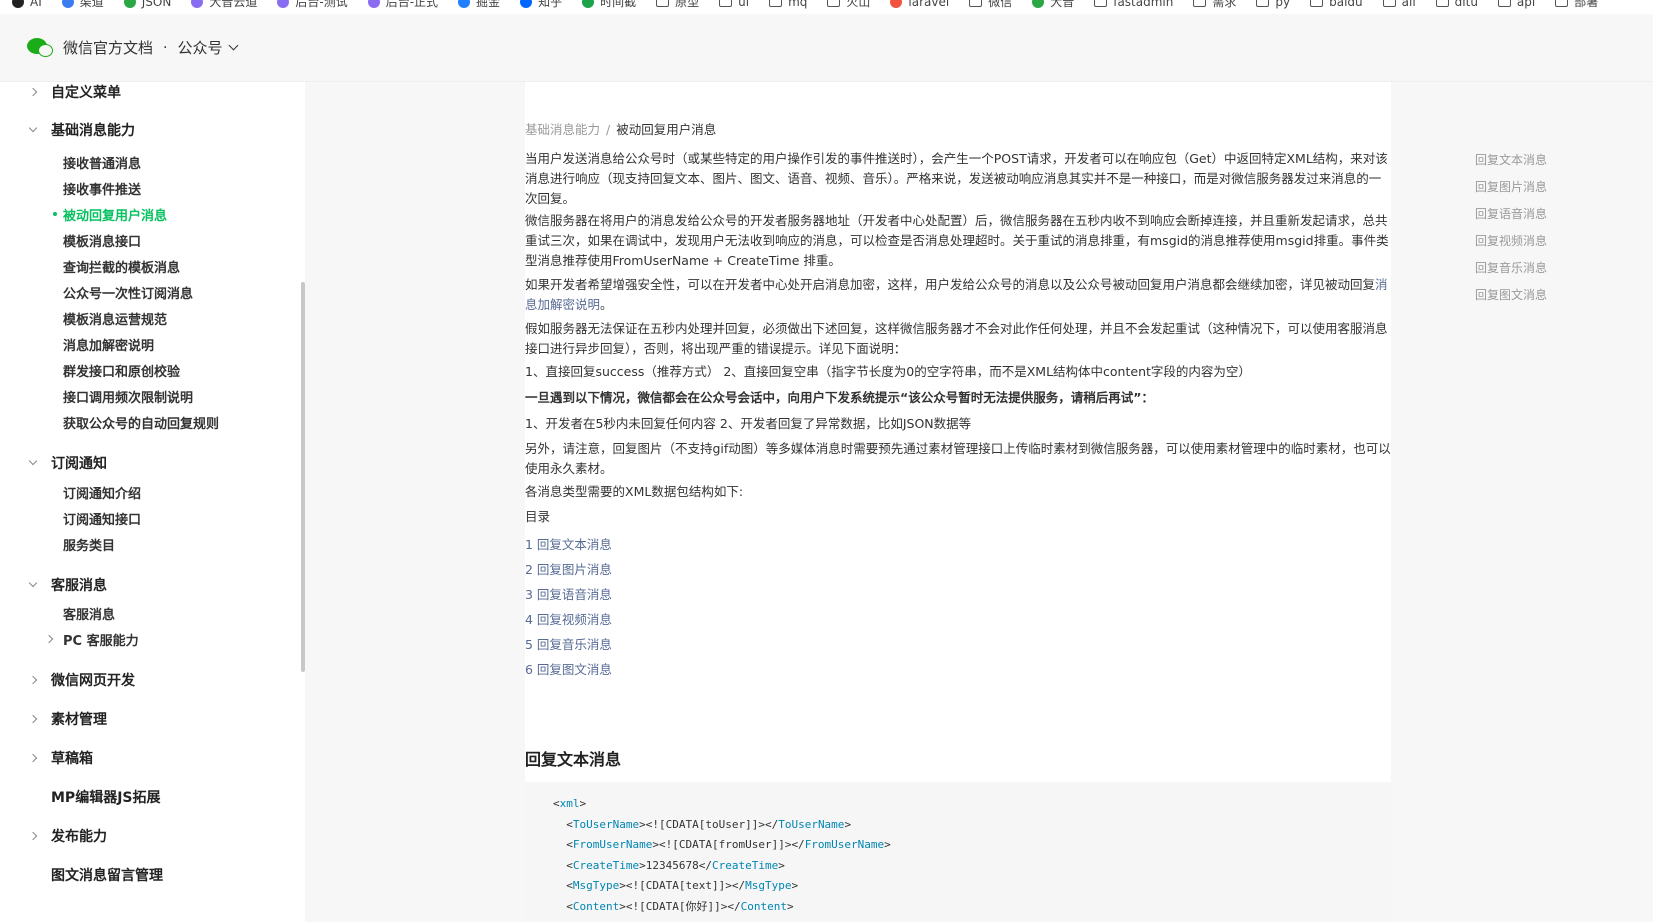 The image size is (1653, 922). What do you see at coordinates (1576, 4) in the screenshot?
I see `bookmark-item: 部署` at bounding box center [1576, 4].